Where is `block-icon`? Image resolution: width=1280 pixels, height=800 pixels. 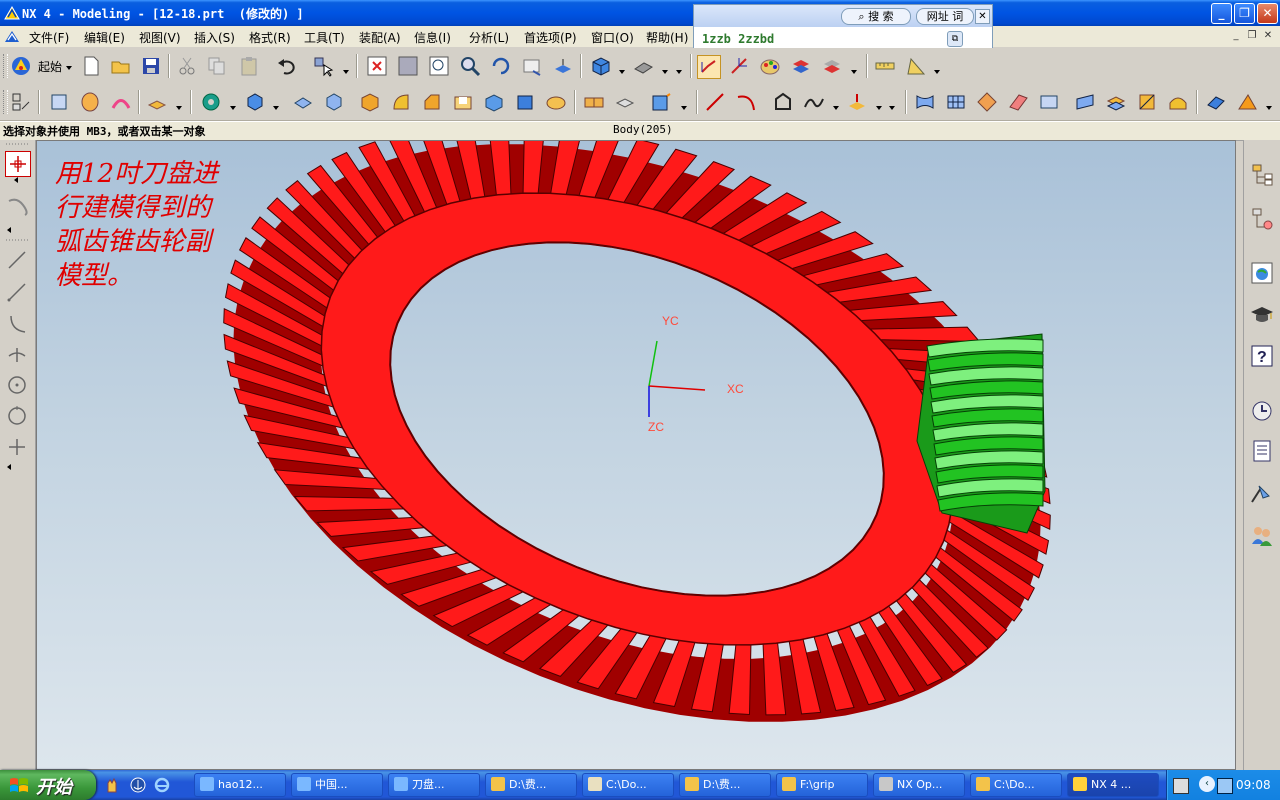
block-icon is located at coordinates (370, 102).